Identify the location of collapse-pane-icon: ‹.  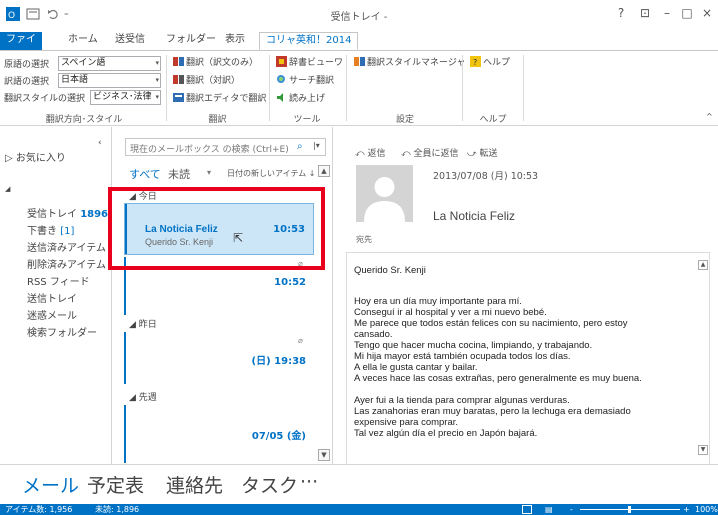
(100, 143).